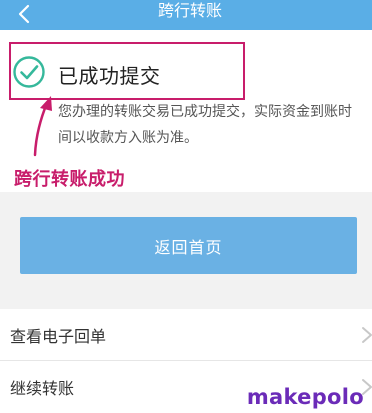  What do you see at coordinates (58, 336) in the screenshot?
I see `menu-item-label: 查看电子回单` at bounding box center [58, 336].